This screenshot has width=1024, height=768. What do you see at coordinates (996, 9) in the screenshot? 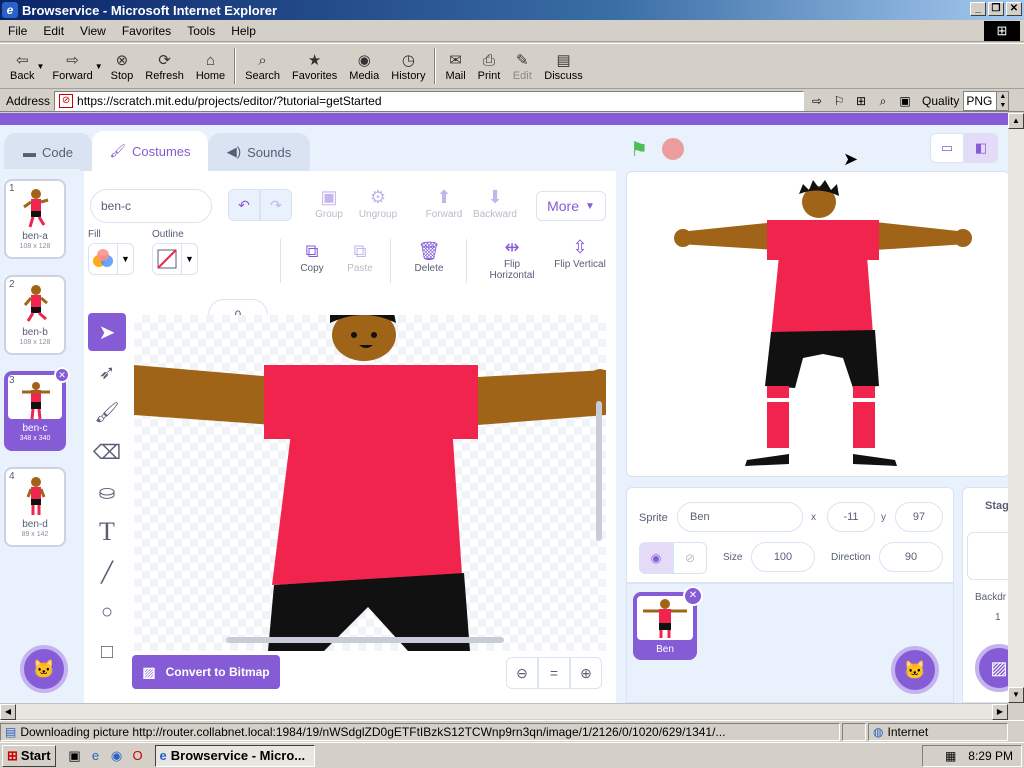
I see `maximize-button: ❐` at bounding box center [996, 9].